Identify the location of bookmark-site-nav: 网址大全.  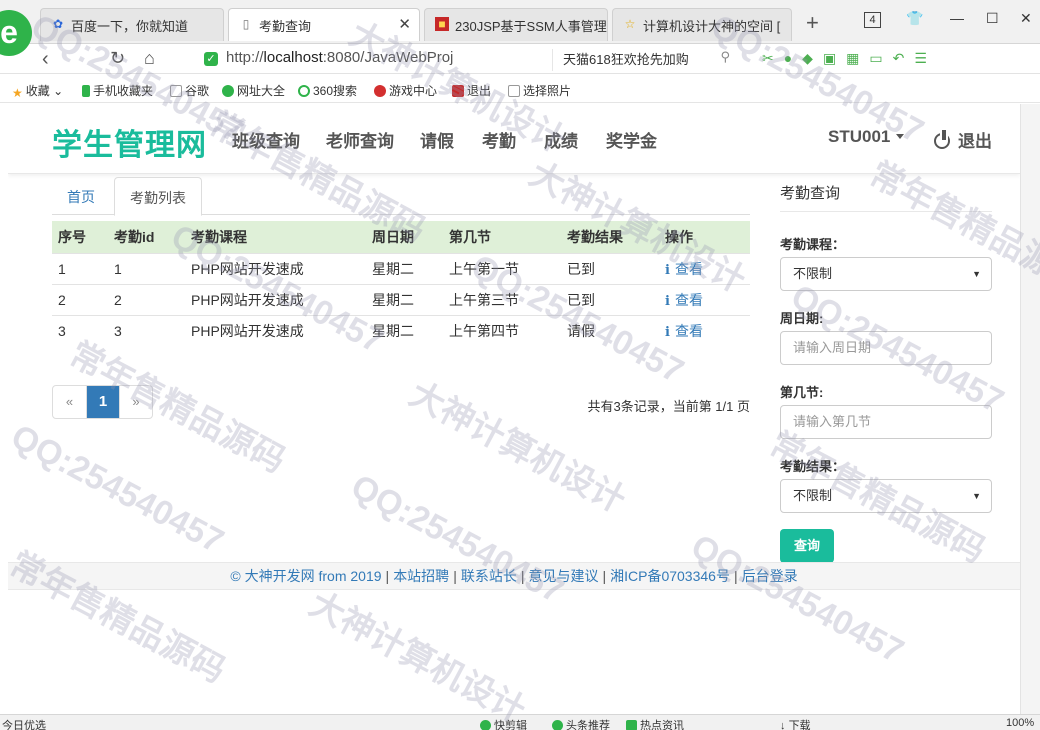
(253, 90).